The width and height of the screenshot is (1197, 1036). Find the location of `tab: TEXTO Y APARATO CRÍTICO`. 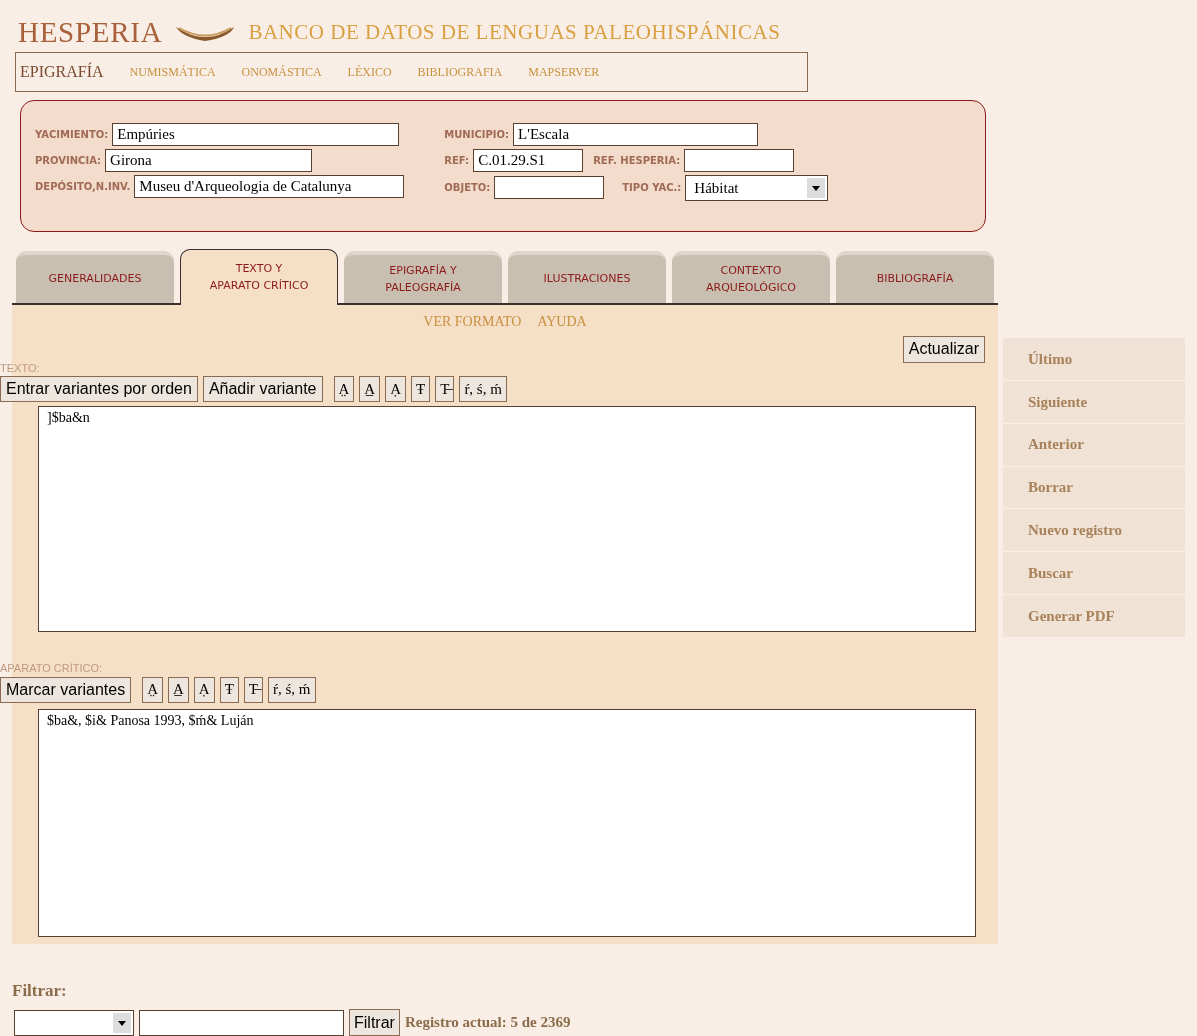

tab: TEXTO Y APARATO CRÍTICO is located at coordinates (259, 276).